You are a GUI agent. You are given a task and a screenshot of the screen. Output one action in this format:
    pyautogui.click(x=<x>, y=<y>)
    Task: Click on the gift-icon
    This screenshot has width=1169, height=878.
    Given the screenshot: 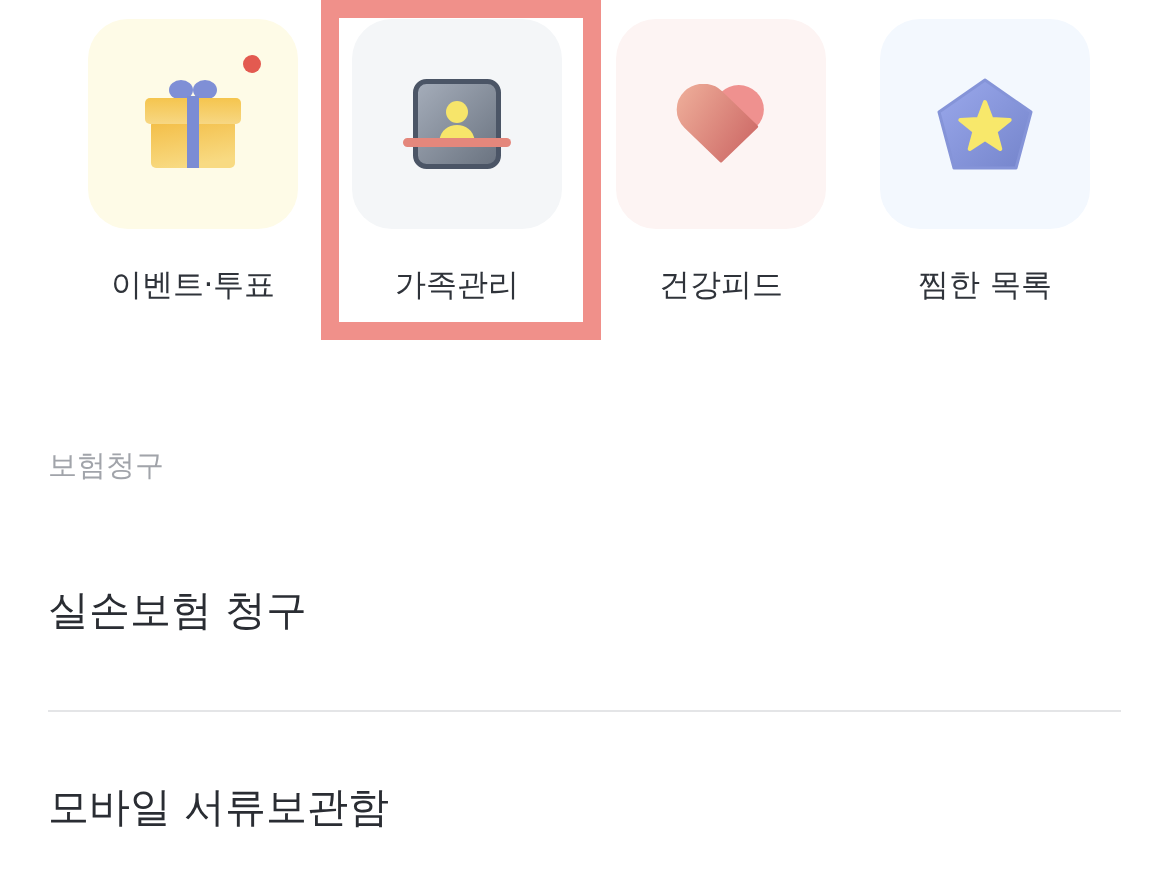 What is the action you would take?
    pyautogui.click(x=193, y=124)
    